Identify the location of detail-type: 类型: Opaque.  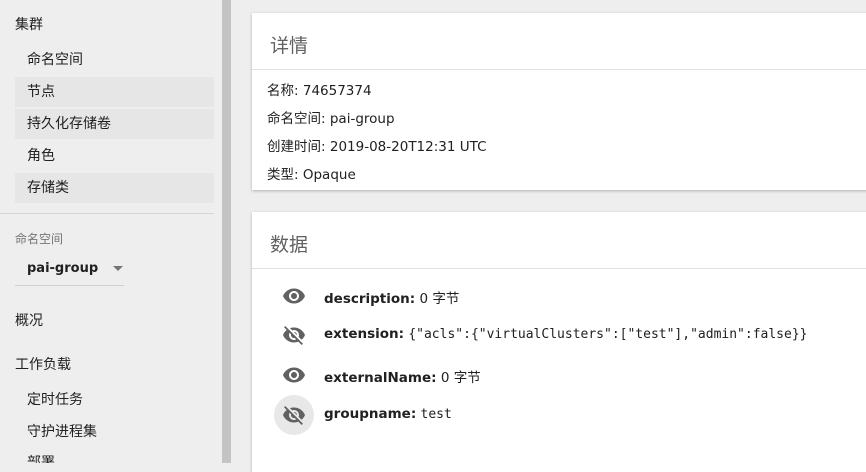
(311, 173).